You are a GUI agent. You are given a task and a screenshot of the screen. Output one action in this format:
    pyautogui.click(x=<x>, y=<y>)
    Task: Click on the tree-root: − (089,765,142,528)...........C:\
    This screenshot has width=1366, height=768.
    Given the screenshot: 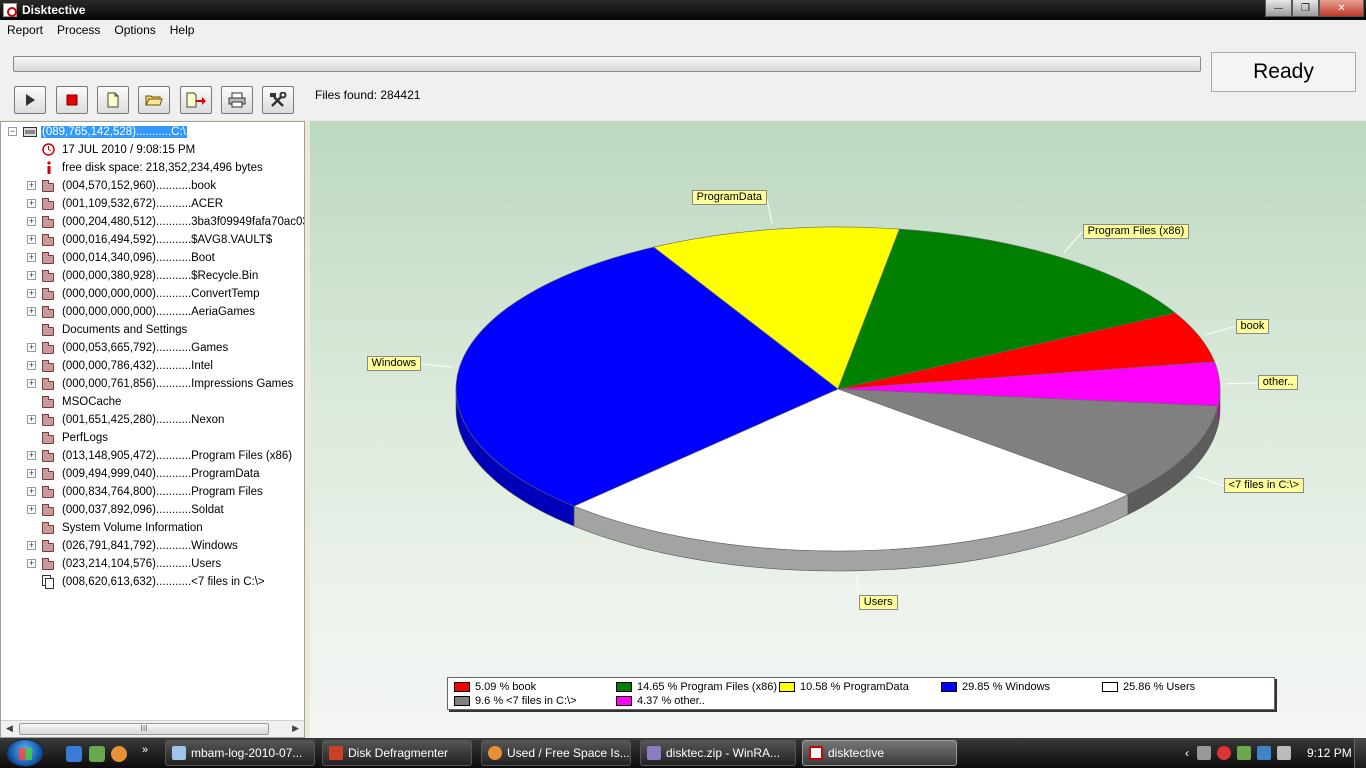 What is the action you would take?
    pyautogui.click(x=152, y=132)
    